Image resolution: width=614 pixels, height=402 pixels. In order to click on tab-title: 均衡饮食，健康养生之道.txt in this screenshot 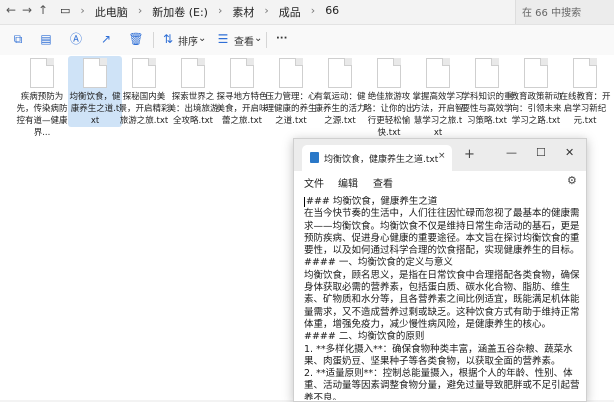, I will do `click(381, 160)`.